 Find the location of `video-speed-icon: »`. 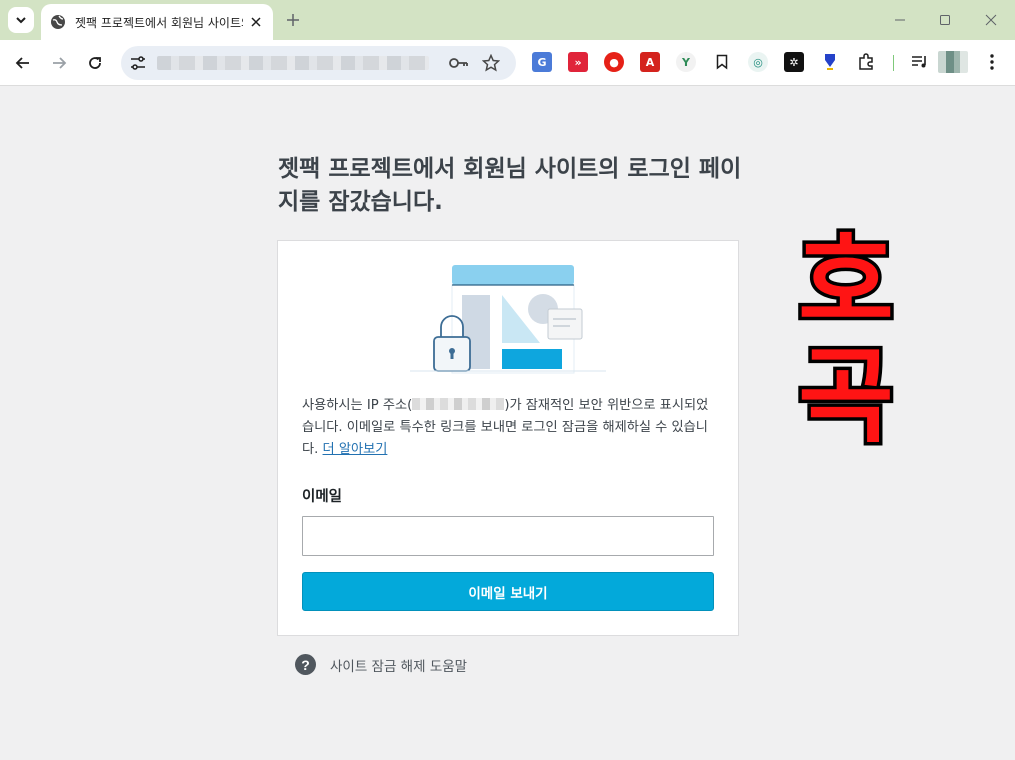

video-speed-icon: » is located at coordinates (578, 62).